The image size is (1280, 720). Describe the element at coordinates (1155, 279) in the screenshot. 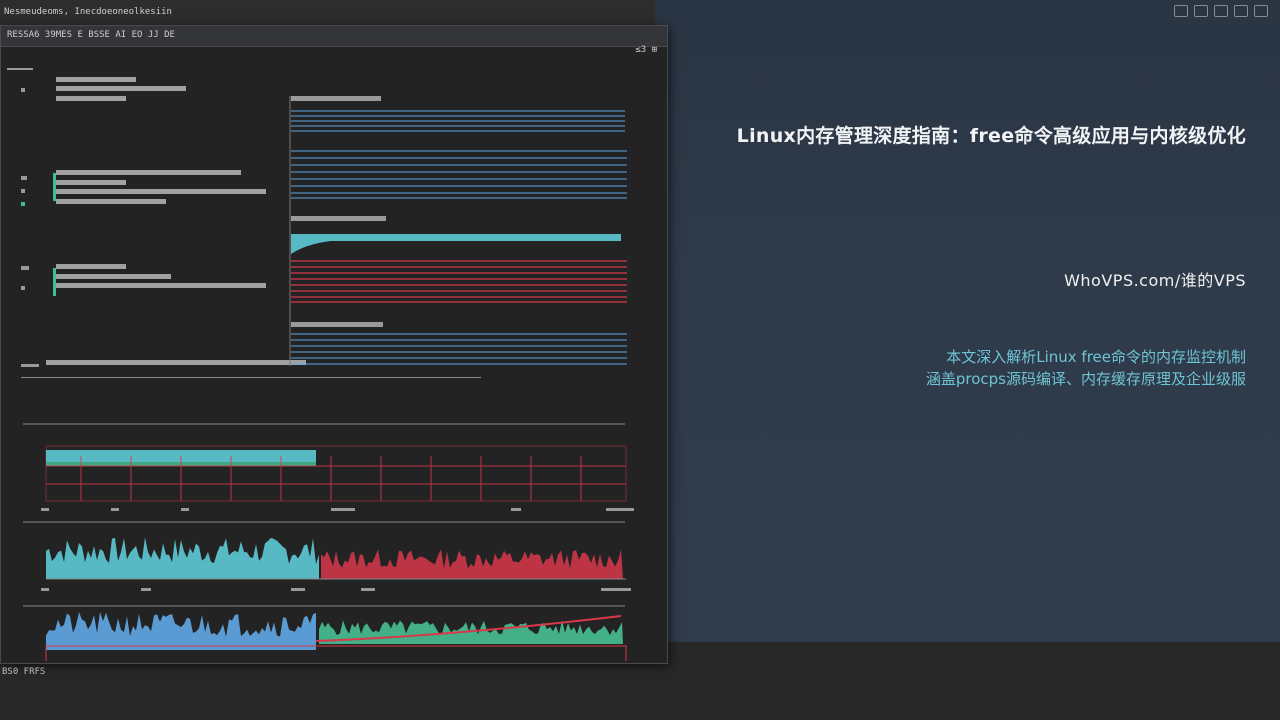

I see `site-name: WhoVPS.com/谁的VPS` at that location.